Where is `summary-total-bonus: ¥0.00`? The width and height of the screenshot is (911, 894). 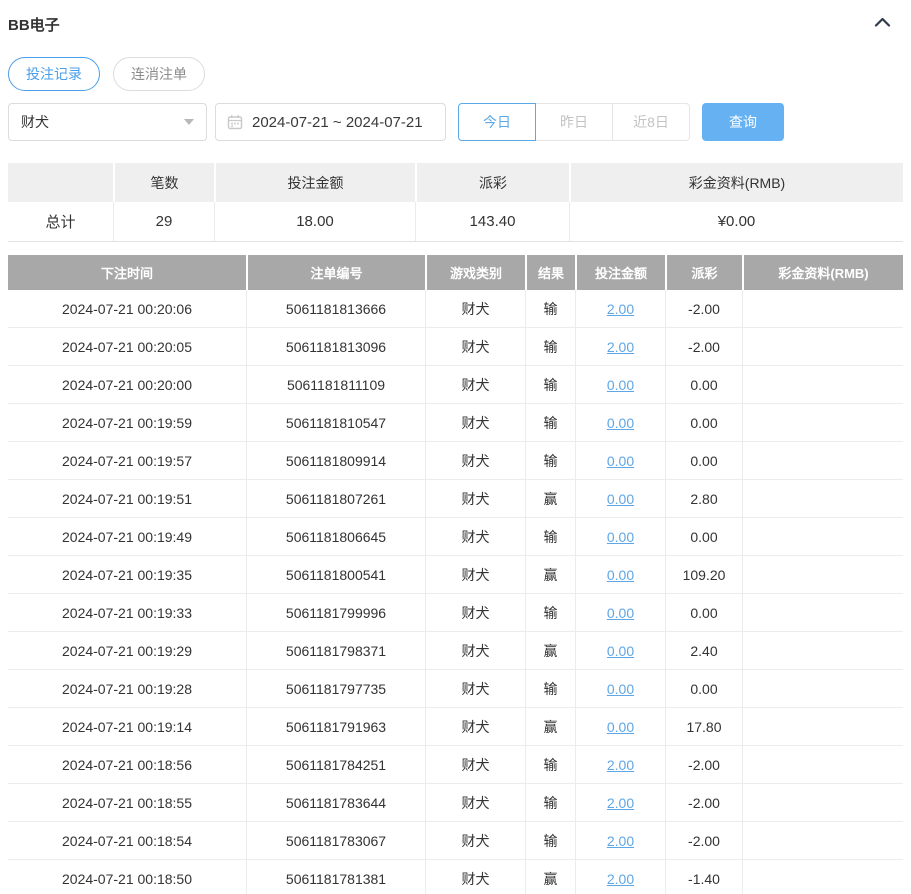 summary-total-bonus: ¥0.00 is located at coordinates (736, 221).